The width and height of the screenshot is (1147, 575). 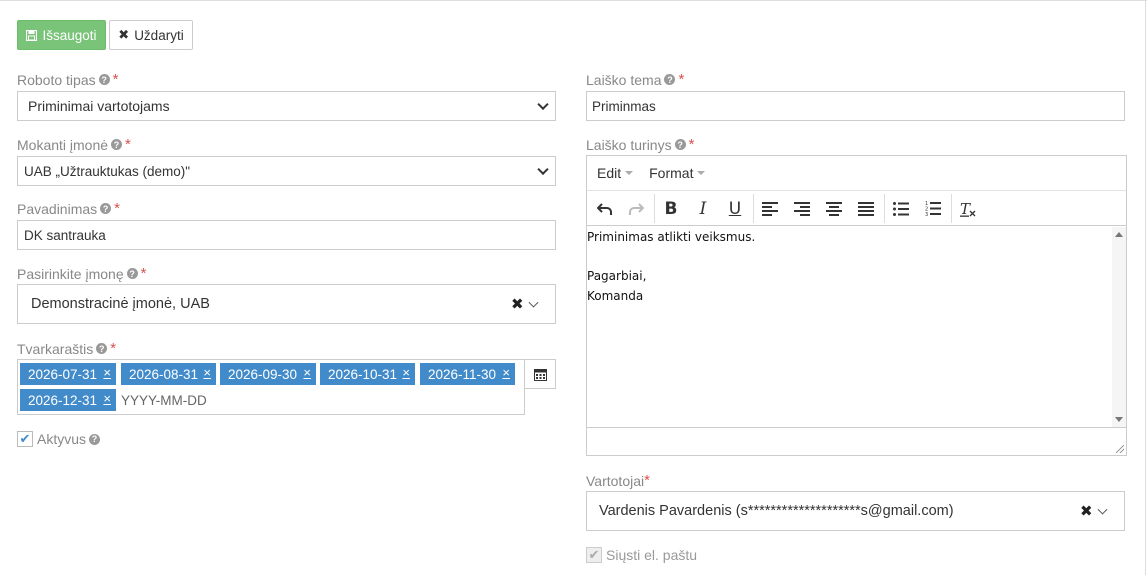 What do you see at coordinates (164, 400) in the screenshot?
I see `date-placeholder: YYYY-MM-DD` at bounding box center [164, 400].